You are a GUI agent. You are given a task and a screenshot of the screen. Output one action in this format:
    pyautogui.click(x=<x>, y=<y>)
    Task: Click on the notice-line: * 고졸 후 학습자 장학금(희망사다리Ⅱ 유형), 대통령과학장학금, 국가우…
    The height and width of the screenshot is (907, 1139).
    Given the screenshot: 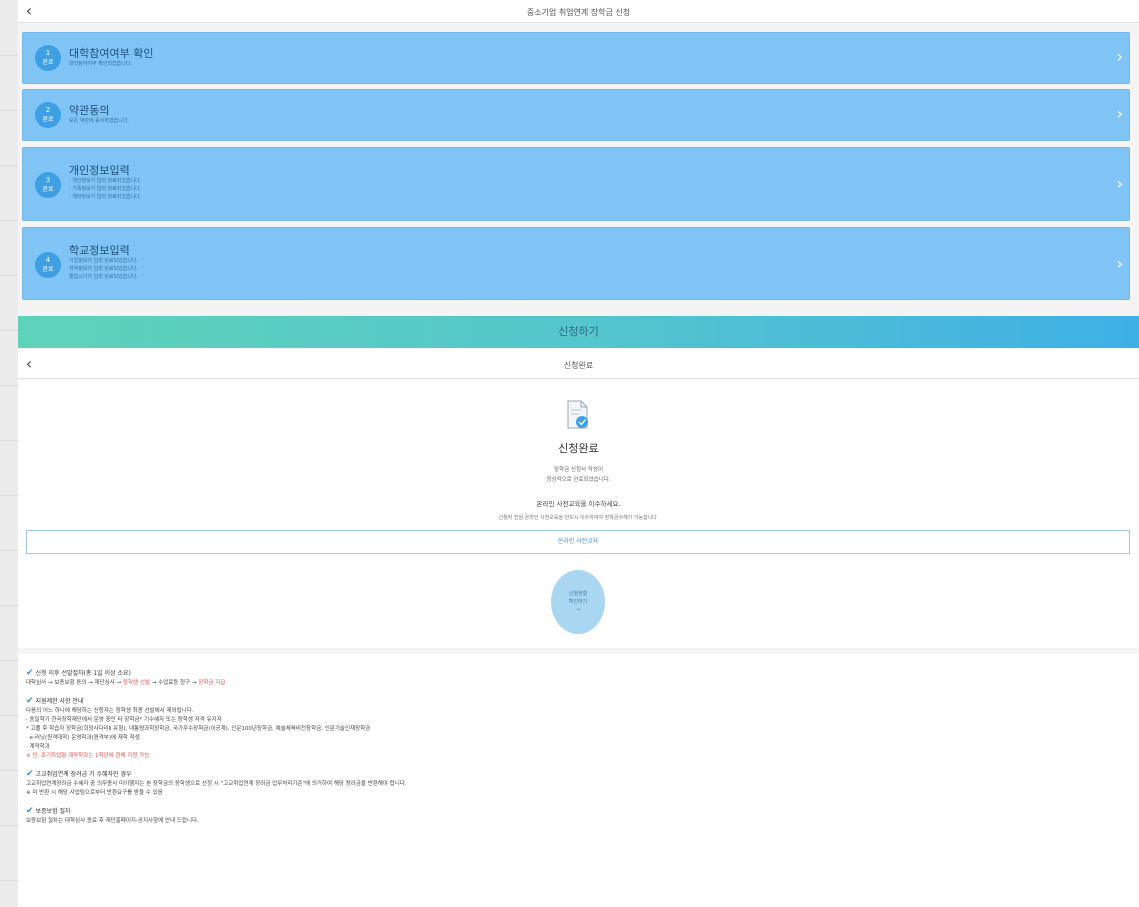 What is the action you would take?
    pyautogui.click(x=198, y=729)
    